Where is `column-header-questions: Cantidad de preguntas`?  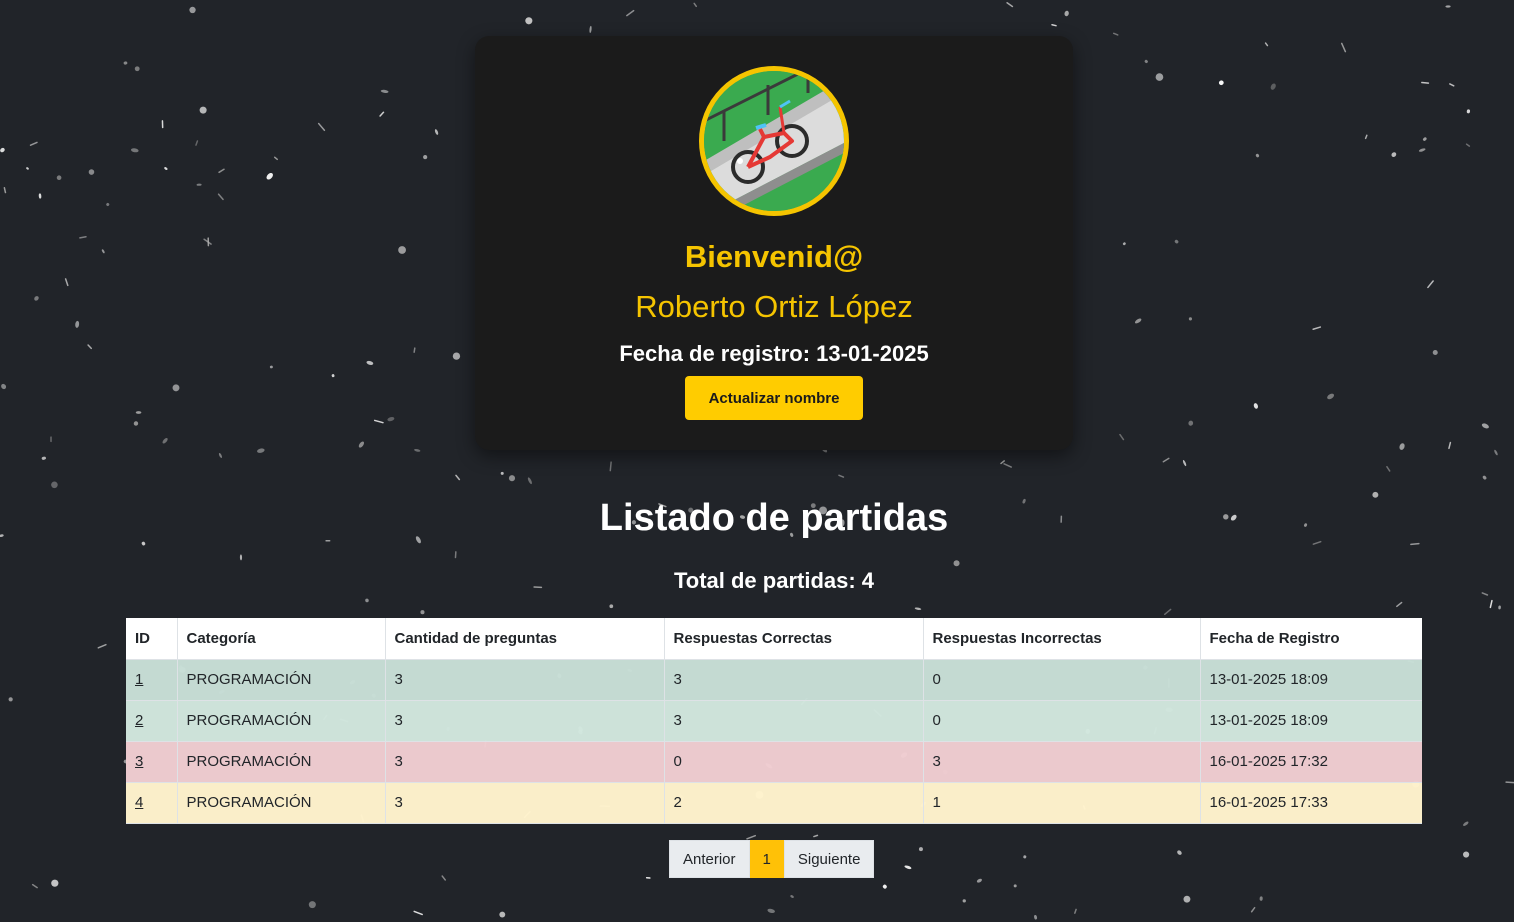
column-header-questions: Cantidad de preguntas is located at coordinates (525, 639).